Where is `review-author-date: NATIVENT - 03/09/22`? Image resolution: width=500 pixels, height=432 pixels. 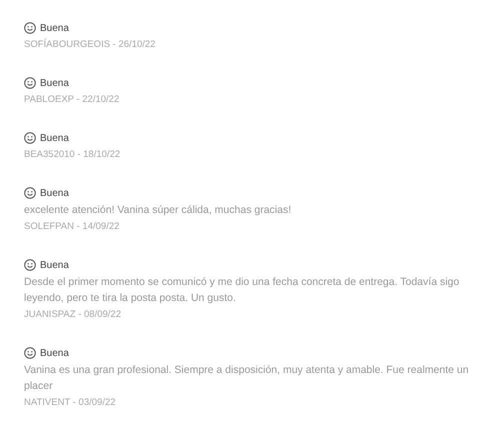 review-author-date: NATIVENT - 03/09/22 is located at coordinates (70, 403).